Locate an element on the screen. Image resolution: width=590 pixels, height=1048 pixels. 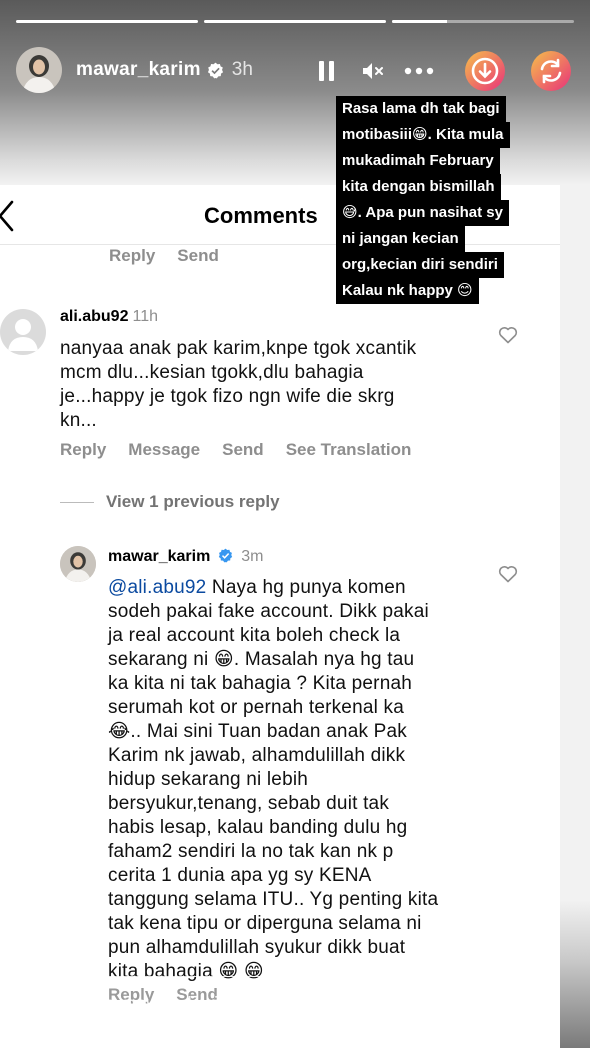
message-link: Message is located at coordinates (164, 450).